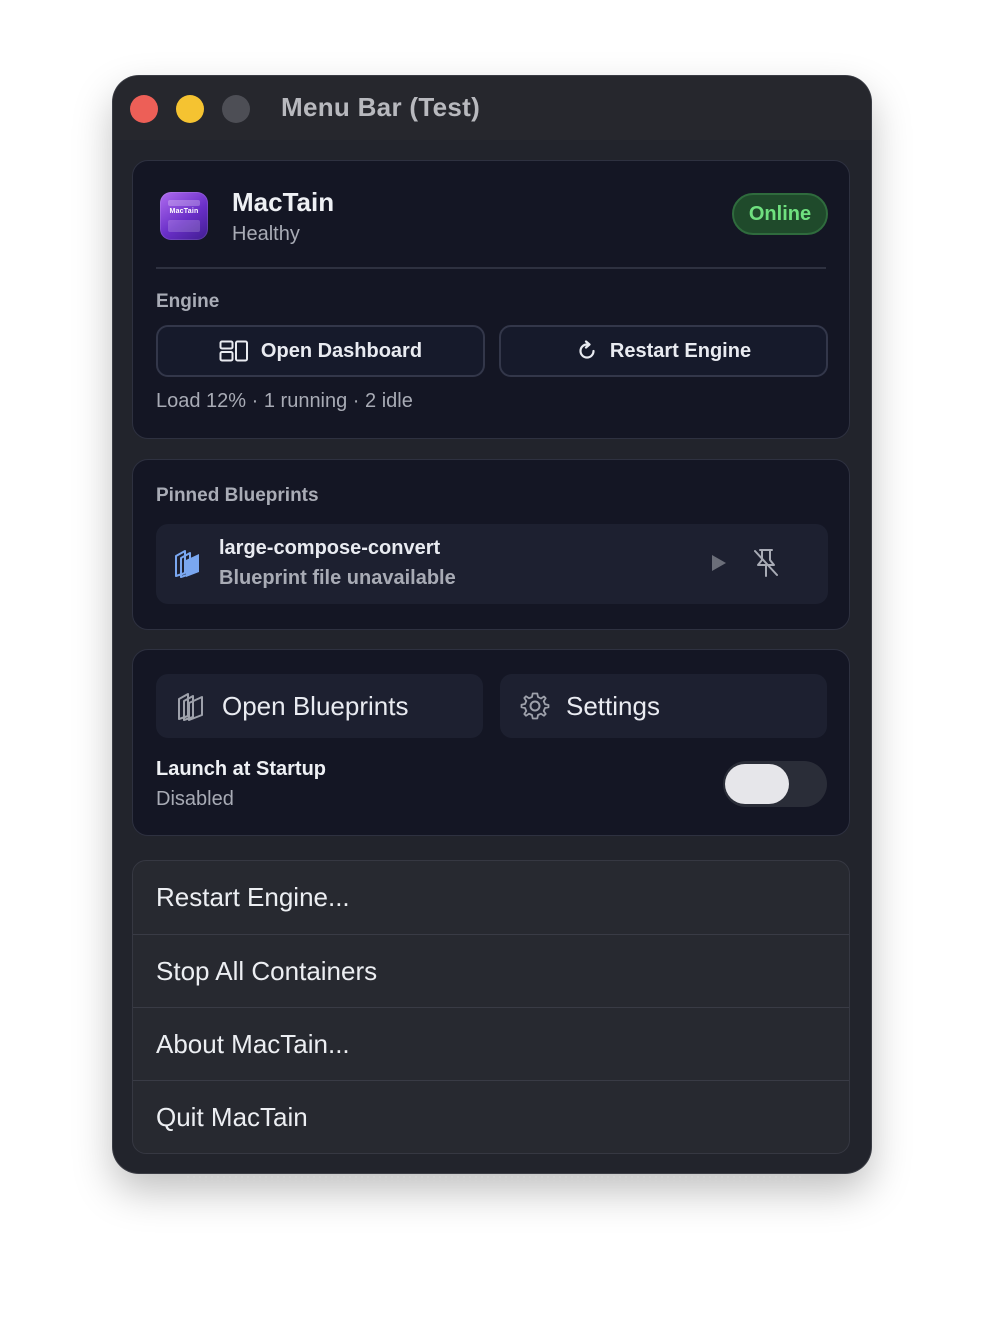 The image size is (984, 1322). I want to click on menu-item-stop-all-containers: Stop All Containers, so click(491, 970).